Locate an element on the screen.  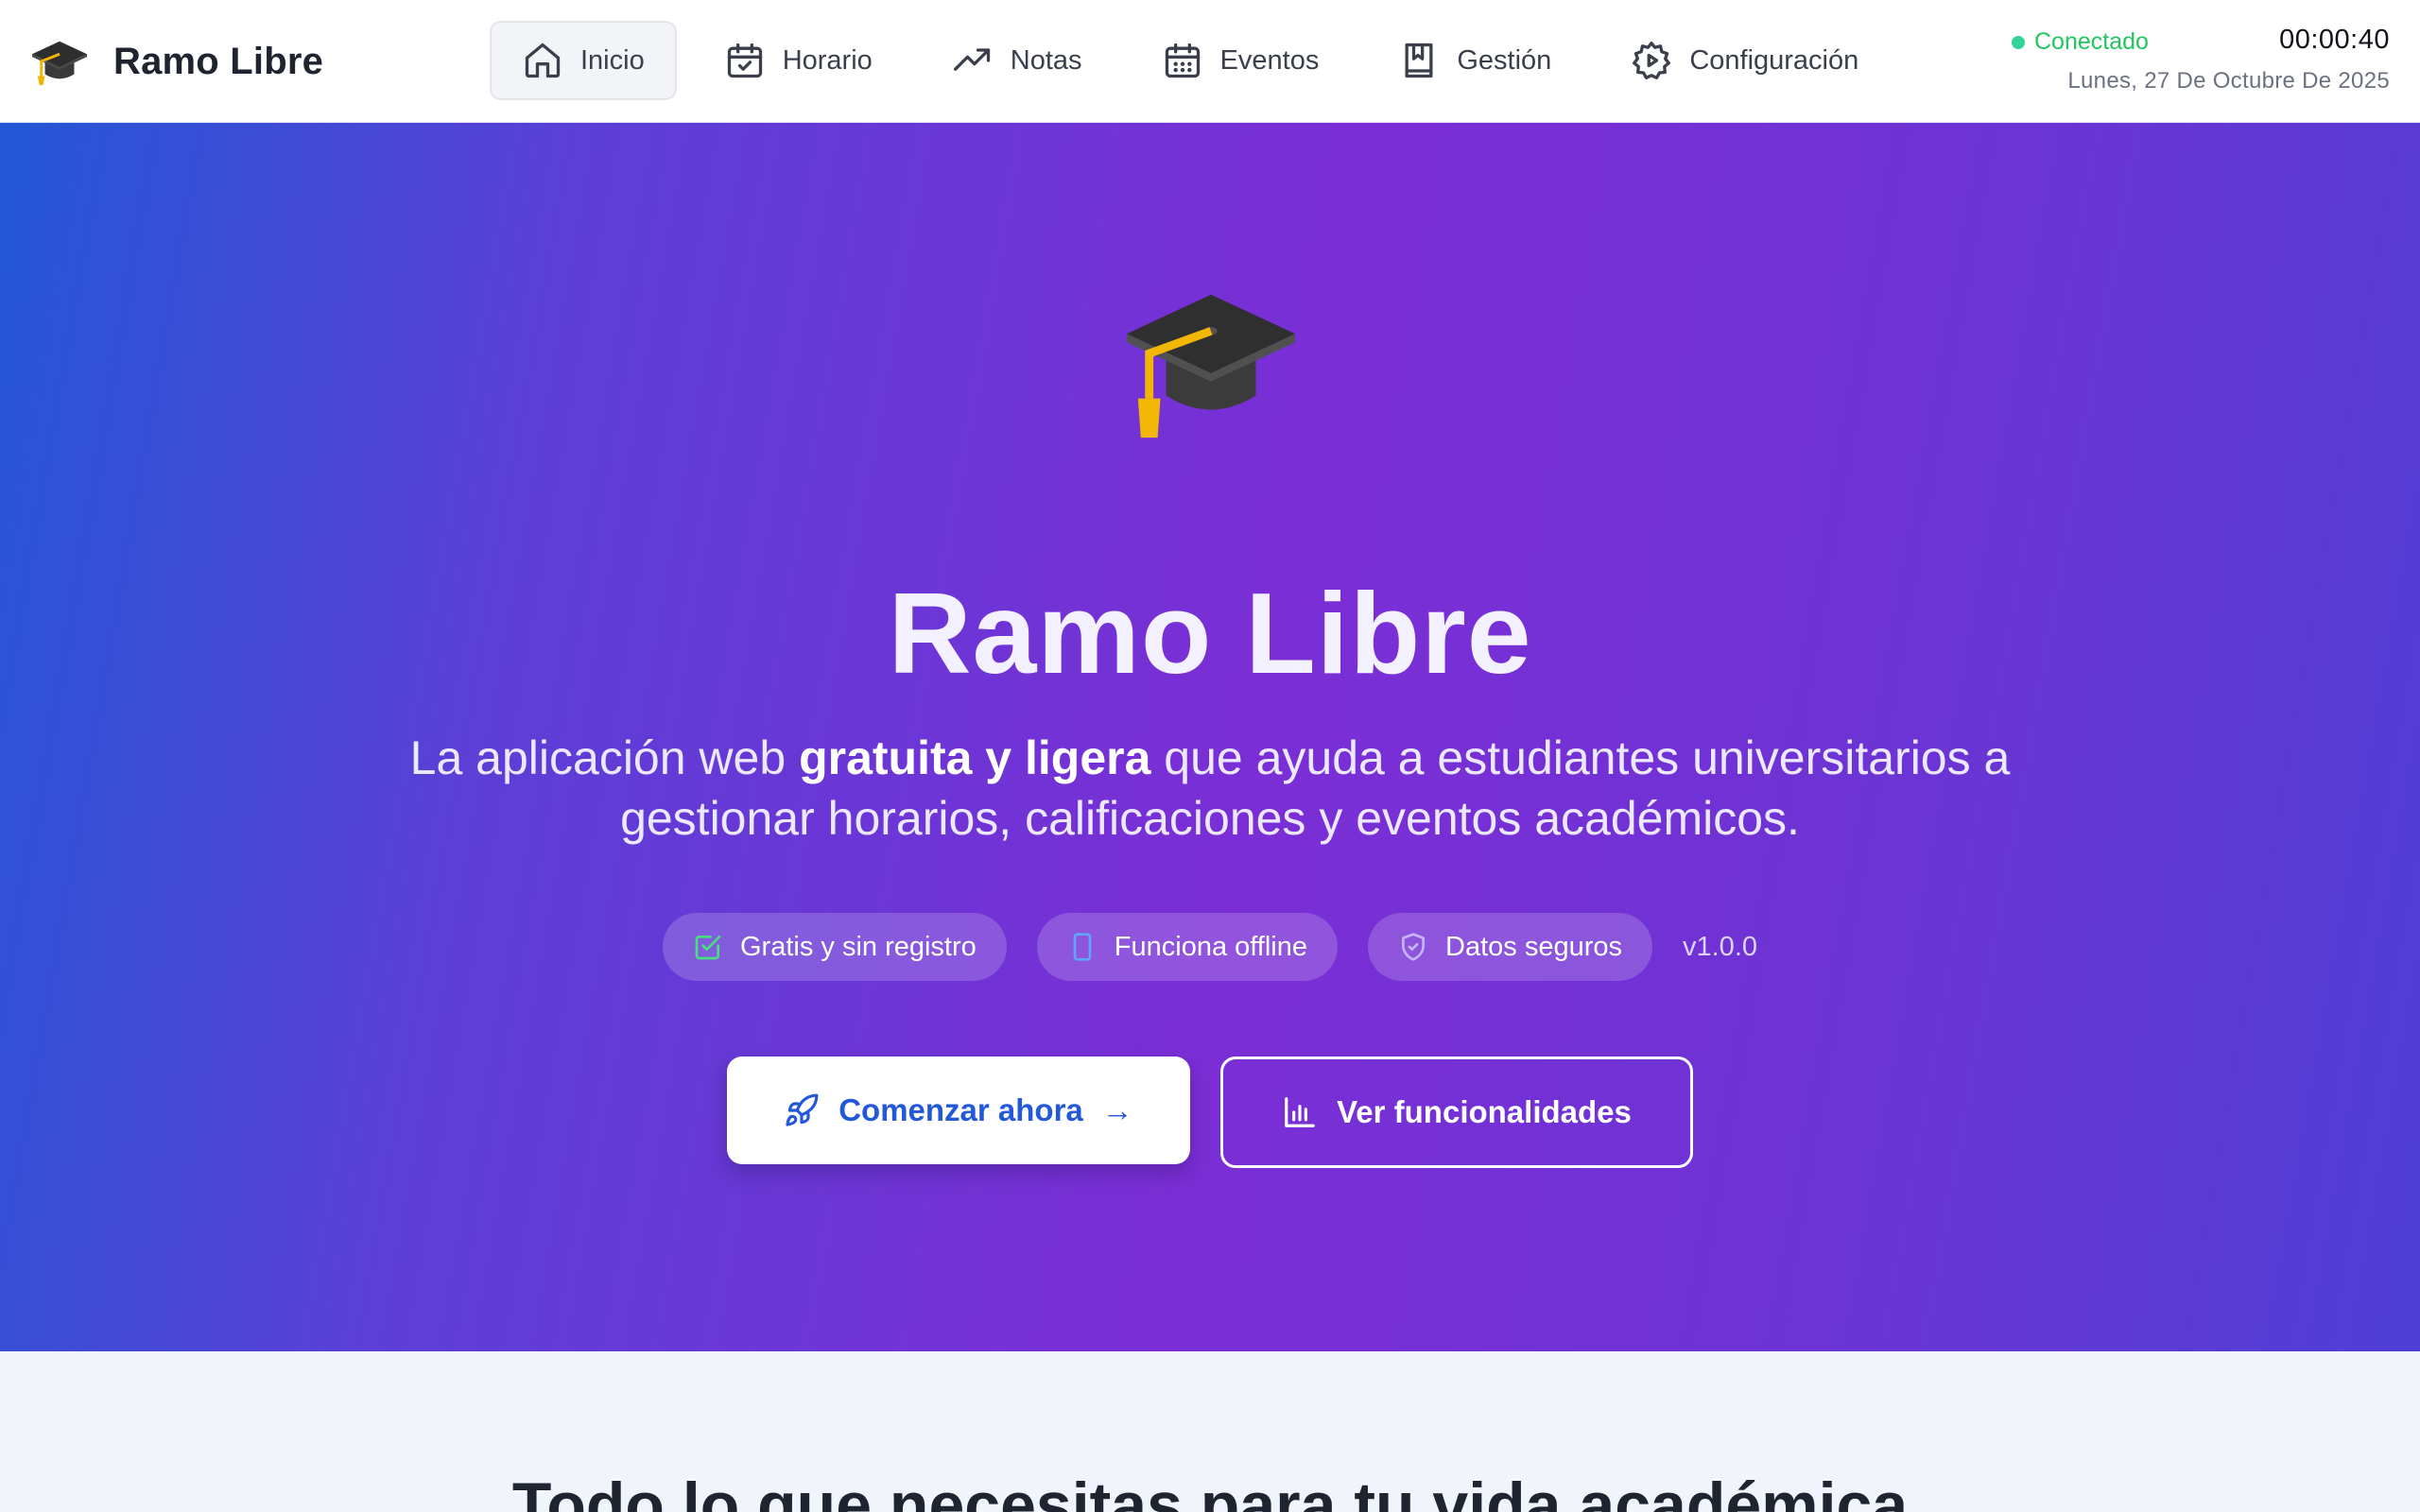
view-features-button: Ver funcionalidades is located at coordinates (1456, 1112).